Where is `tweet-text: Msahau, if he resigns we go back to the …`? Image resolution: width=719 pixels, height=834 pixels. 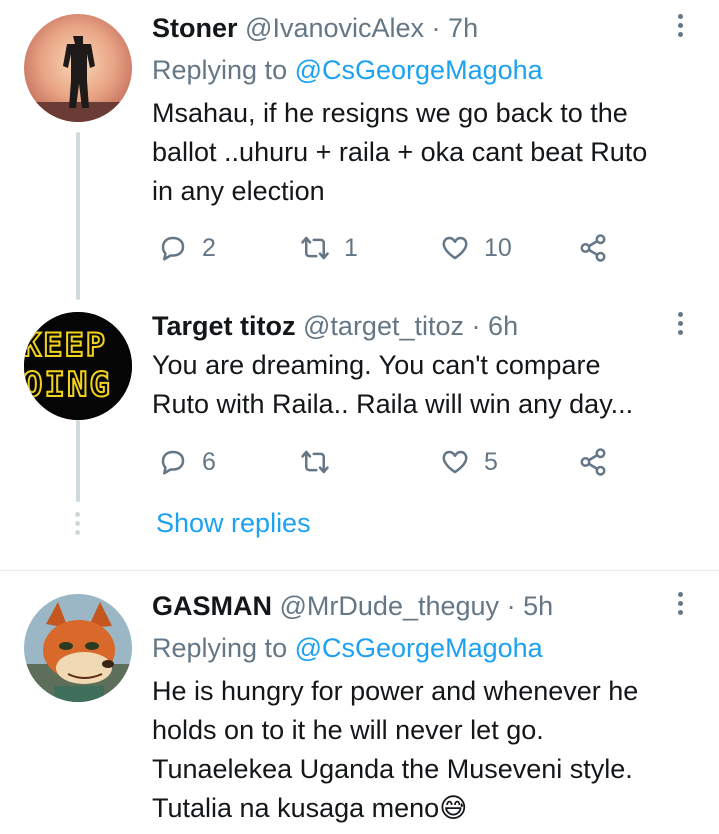
tweet-text: Msahau, if he resigns we go back to the … is located at coordinates (427, 152).